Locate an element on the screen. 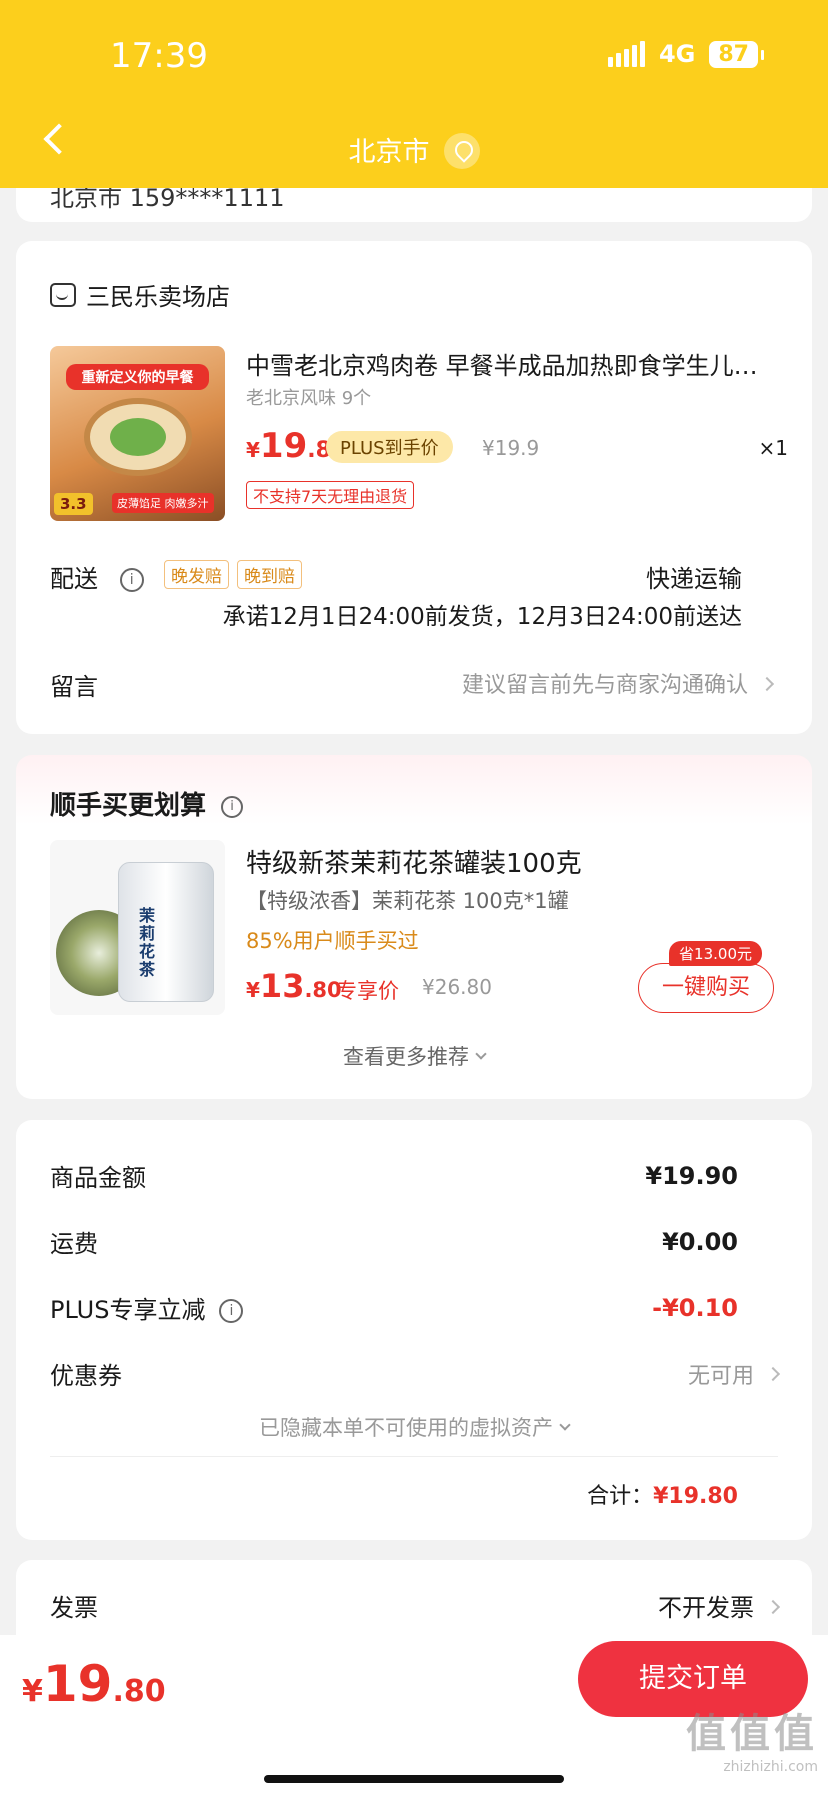 The width and height of the screenshot is (828, 1795). tea-bought-stat: 85%用户顺手买过 is located at coordinates (332, 941).